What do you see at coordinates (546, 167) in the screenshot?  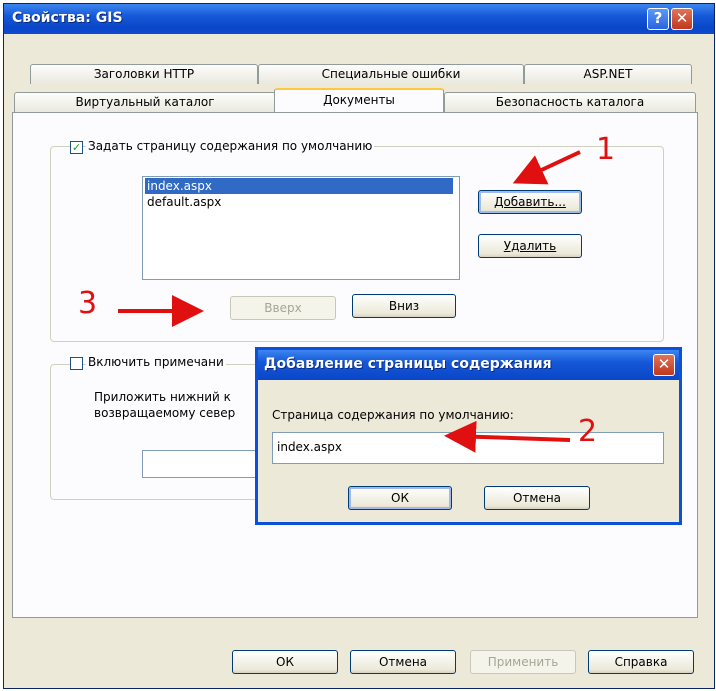 I see `arrow-to-add-button` at bounding box center [546, 167].